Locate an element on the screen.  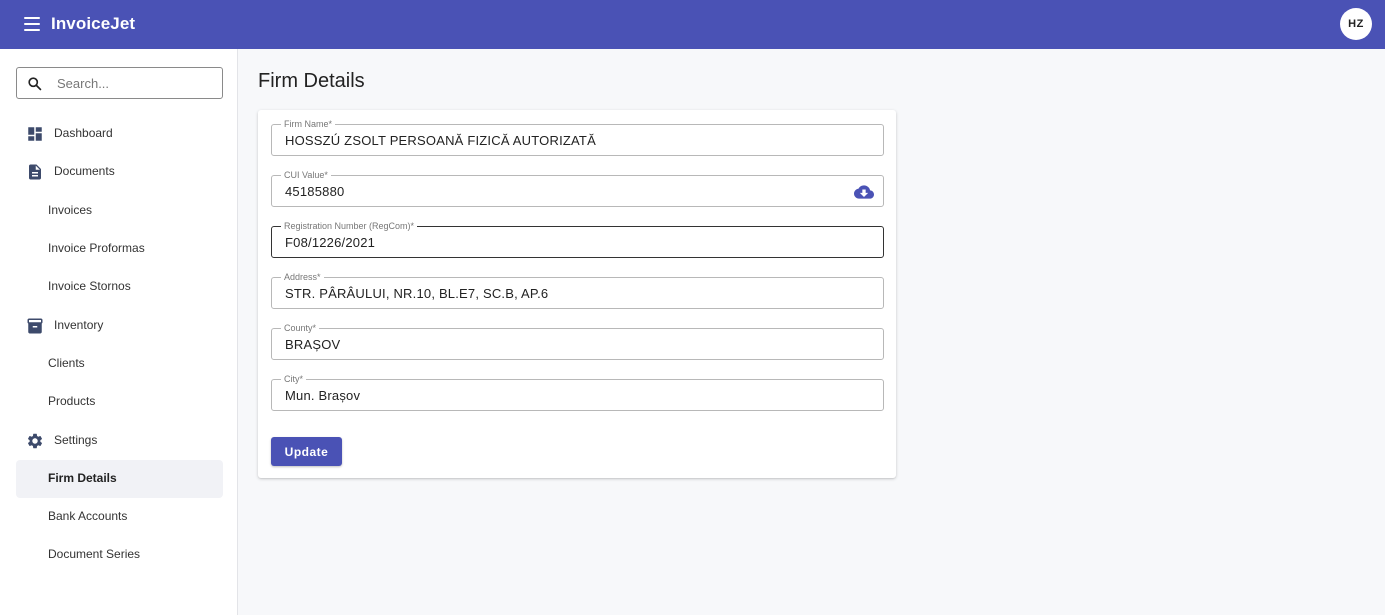
sidebar-item-label: Documents is located at coordinates (84, 171).